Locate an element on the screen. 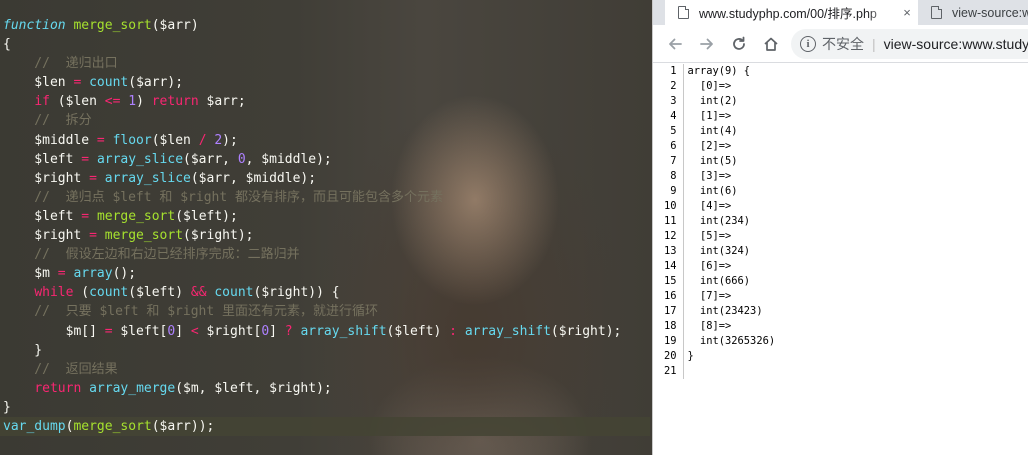 Image resolution: width=1028 pixels, height=455 pixels. line-text: int(4) is located at coordinates (712, 131).